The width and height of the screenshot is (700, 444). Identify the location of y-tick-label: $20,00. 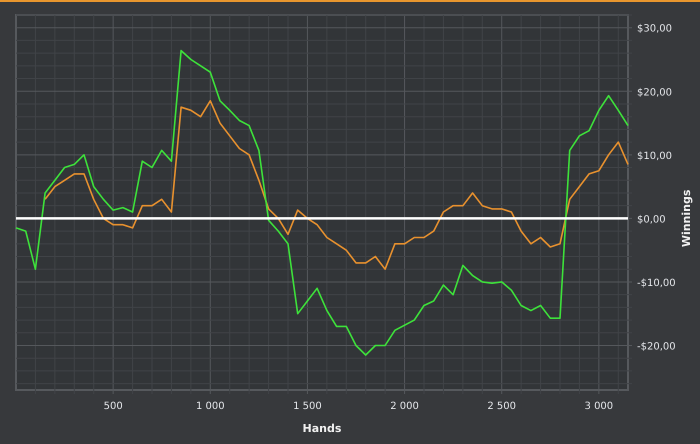
(654, 92).